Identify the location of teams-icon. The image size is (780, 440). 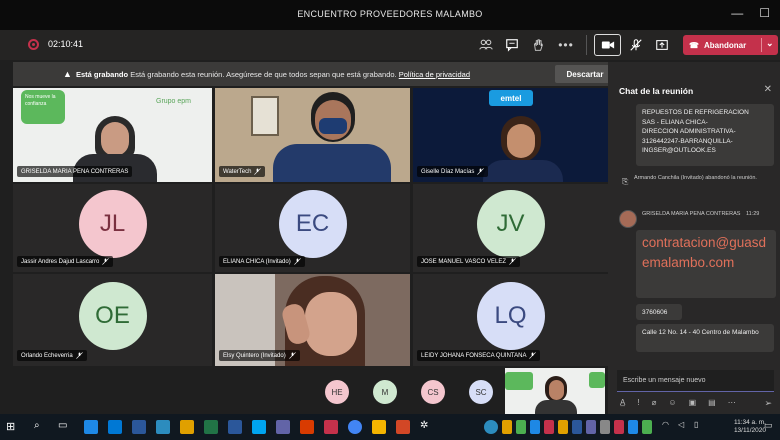
(283, 427).